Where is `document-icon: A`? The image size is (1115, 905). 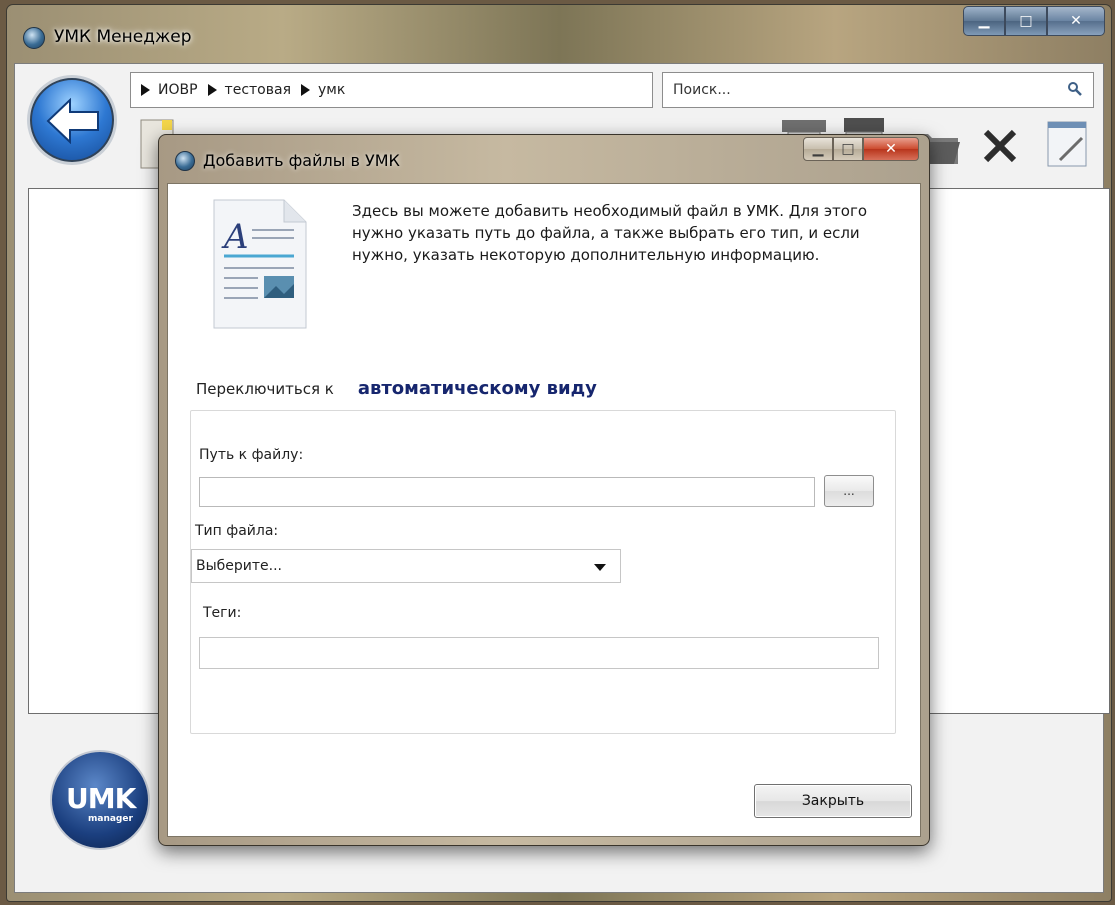 document-icon: A is located at coordinates (260, 264).